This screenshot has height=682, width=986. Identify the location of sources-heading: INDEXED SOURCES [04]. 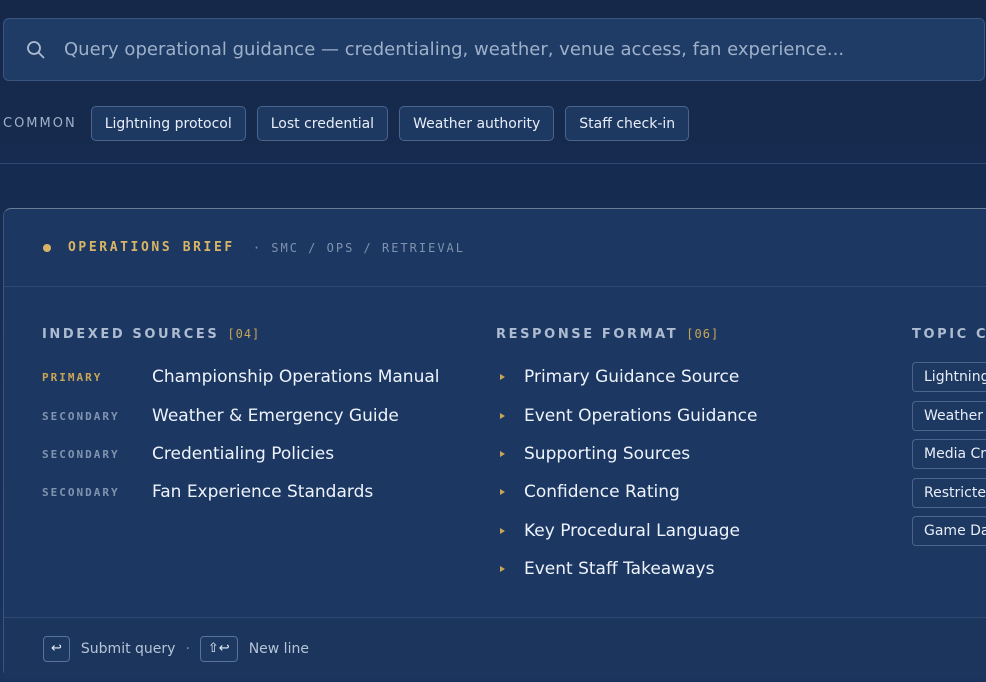
(262, 334).